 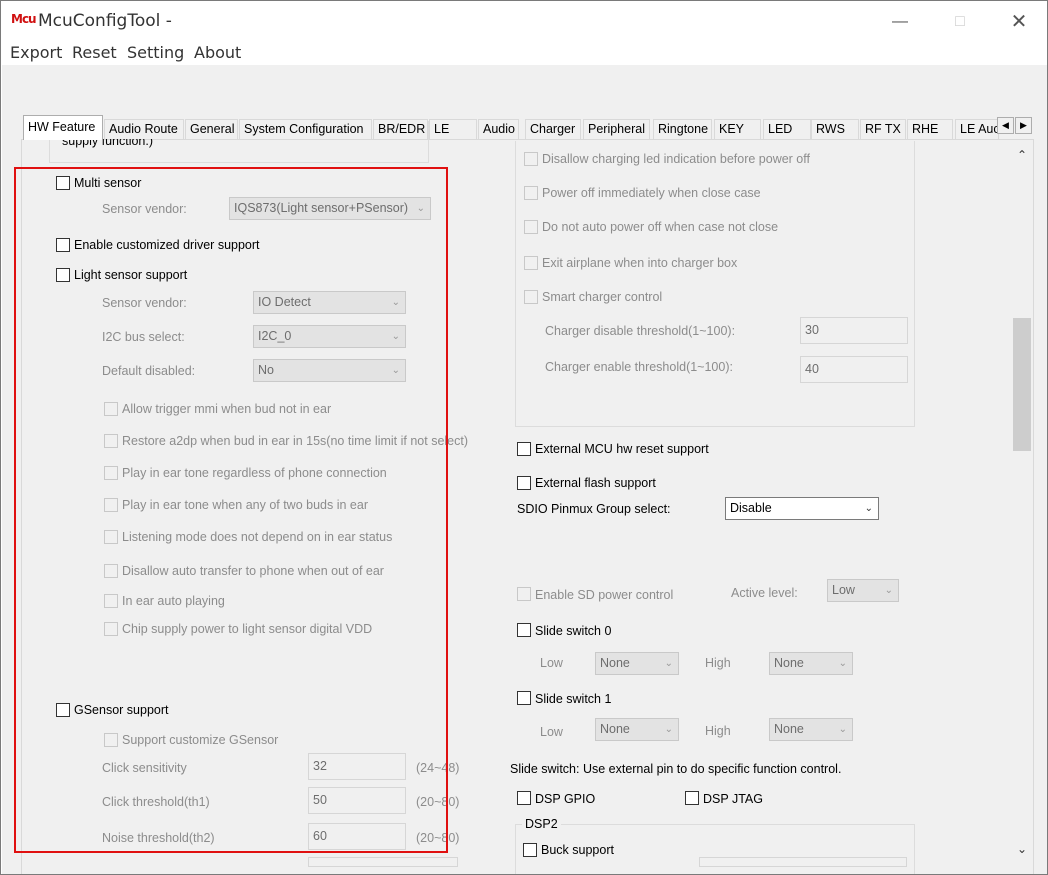 I want to click on exit-airplane-checkbox, so click(x=531, y=263).